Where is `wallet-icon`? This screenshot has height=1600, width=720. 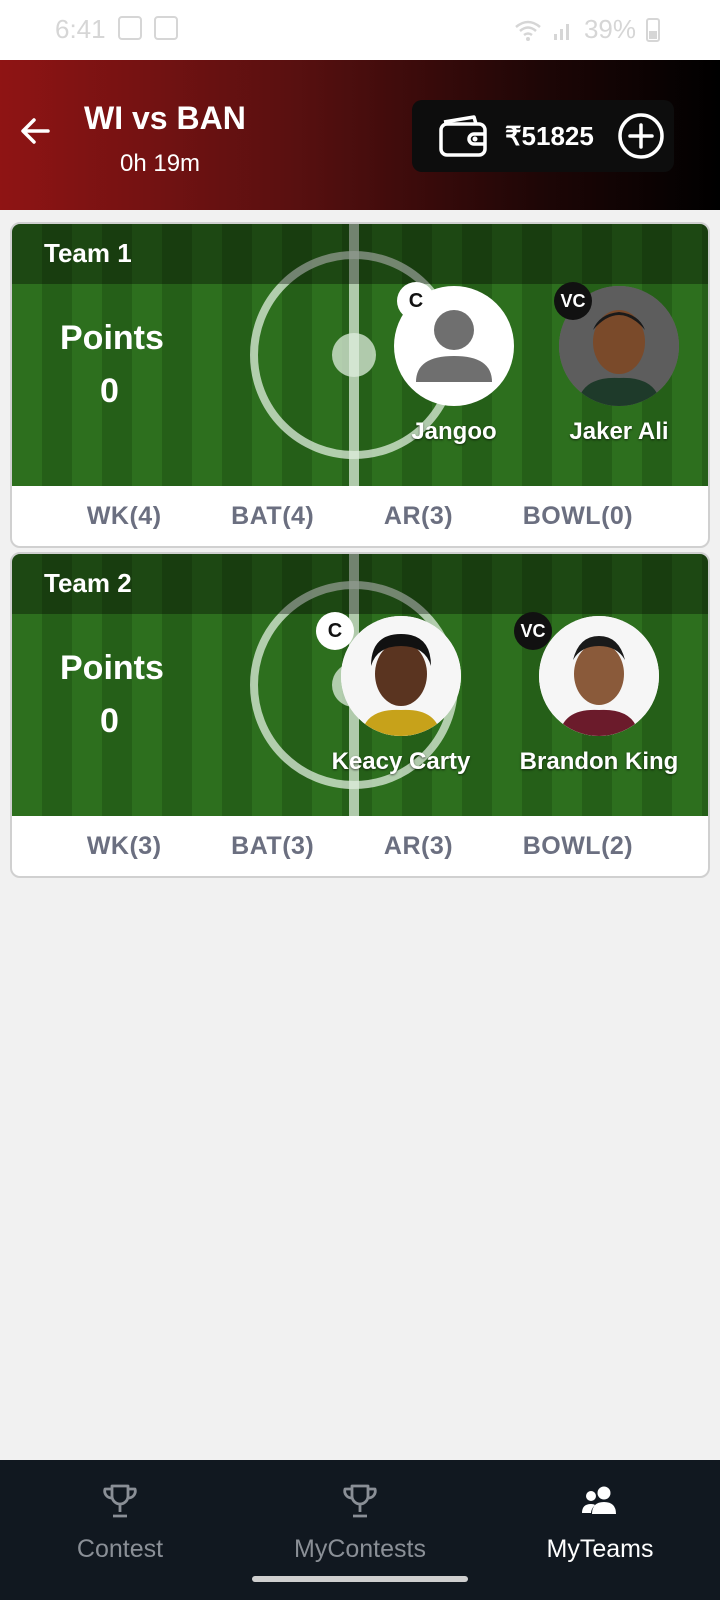 wallet-icon is located at coordinates (463, 136).